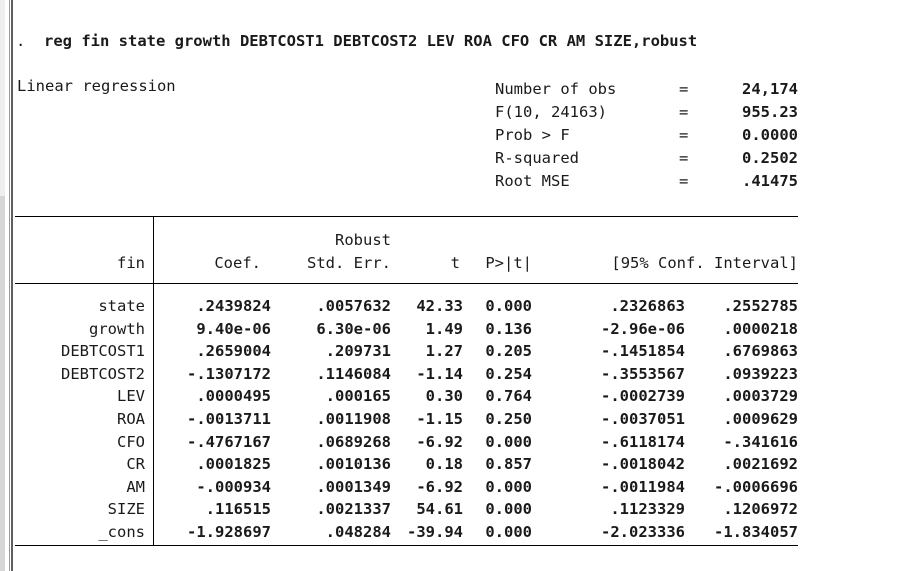  I want to click on cell-ci-upper: .0003729, so click(760, 396).